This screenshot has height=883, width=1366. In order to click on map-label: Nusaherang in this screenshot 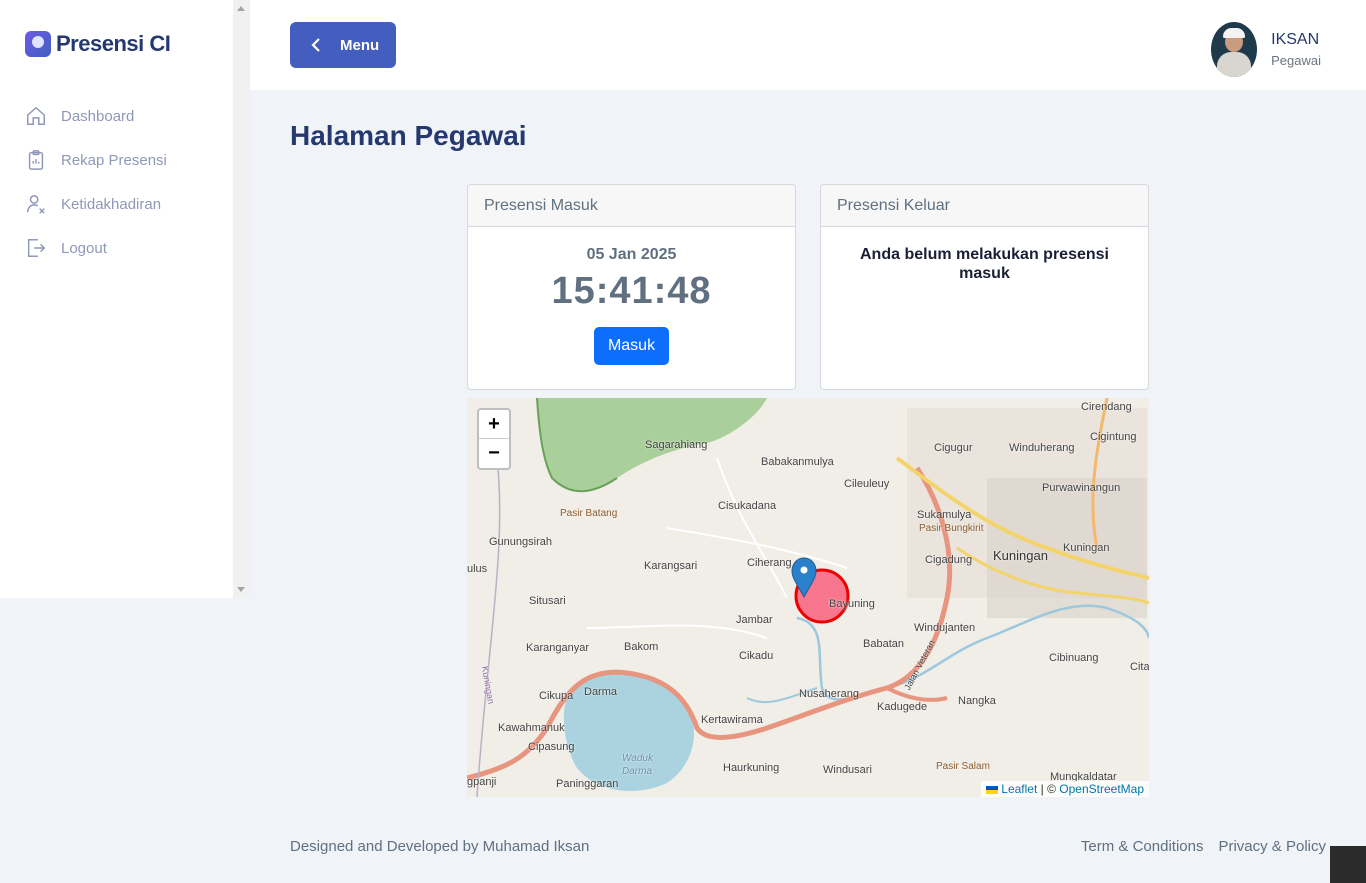, I will do `click(829, 694)`.